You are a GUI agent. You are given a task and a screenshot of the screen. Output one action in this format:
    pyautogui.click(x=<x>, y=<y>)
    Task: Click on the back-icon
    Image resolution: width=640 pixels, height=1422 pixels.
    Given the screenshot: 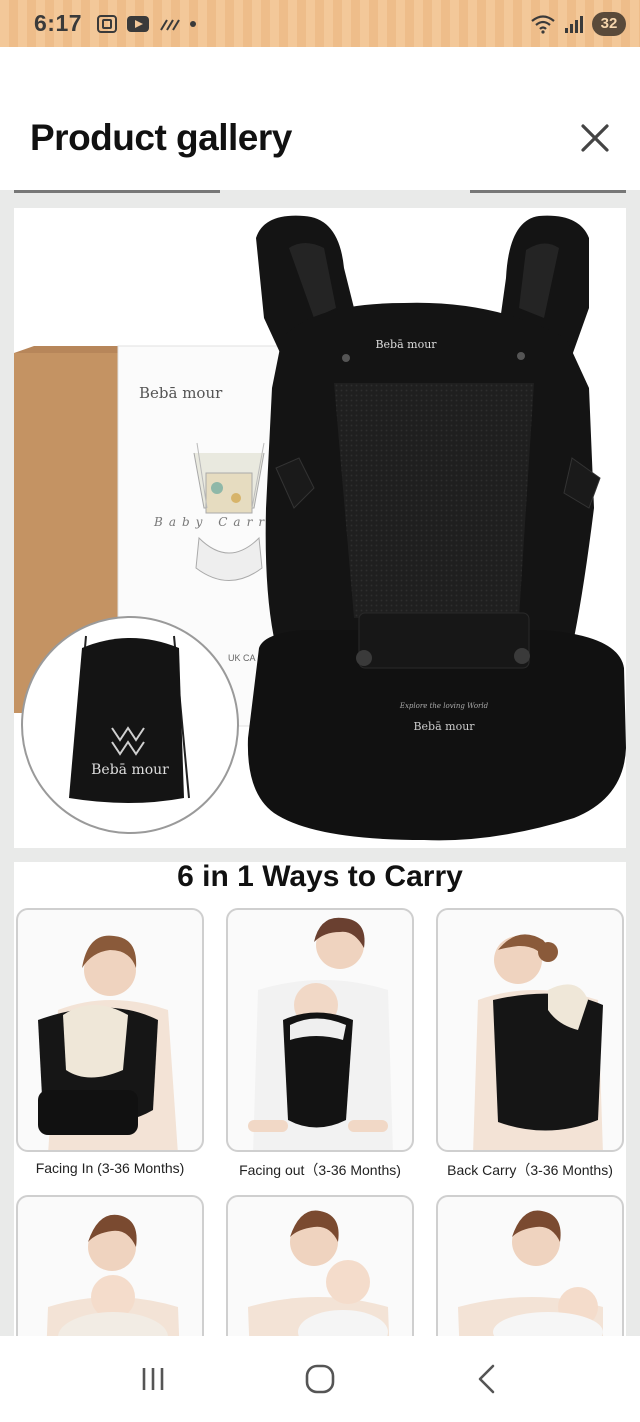 What is the action you would take?
    pyautogui.click(x=486, y=1379)
    